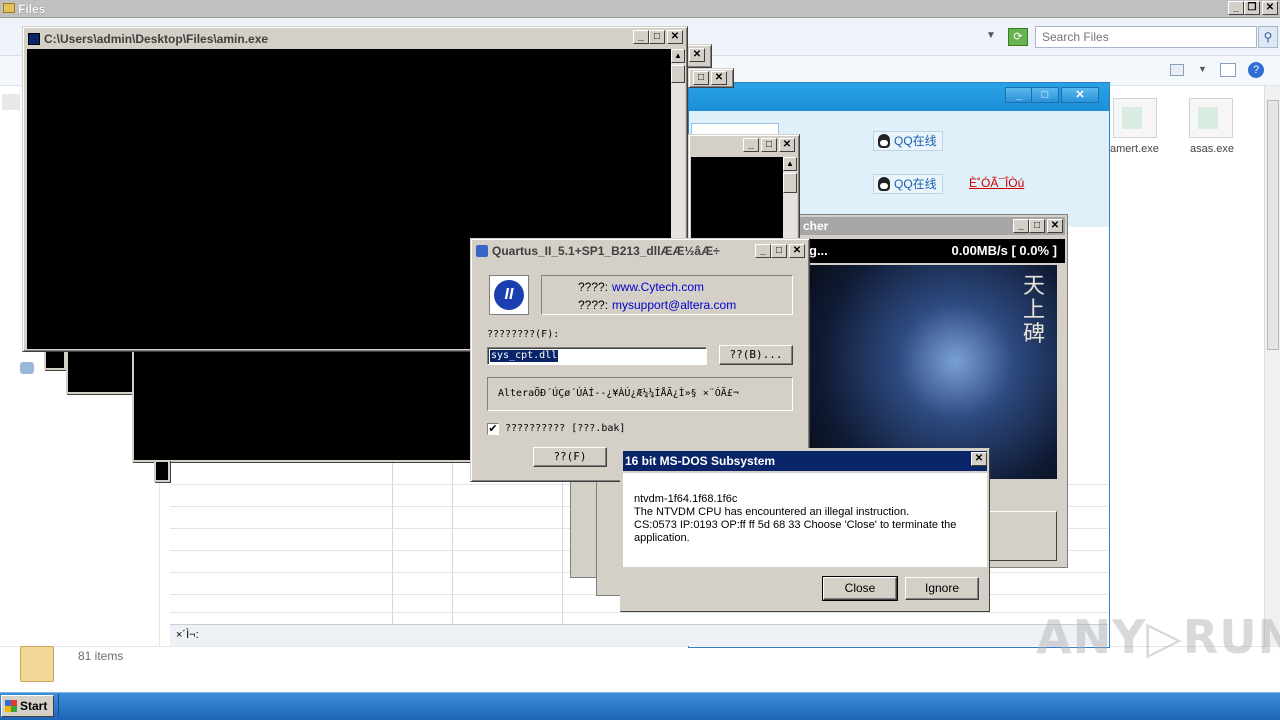 Image resolution: width=1280 pixels, height=720 pixels. I want to click on game-banner-image: 天上碑, so click(930, 372).